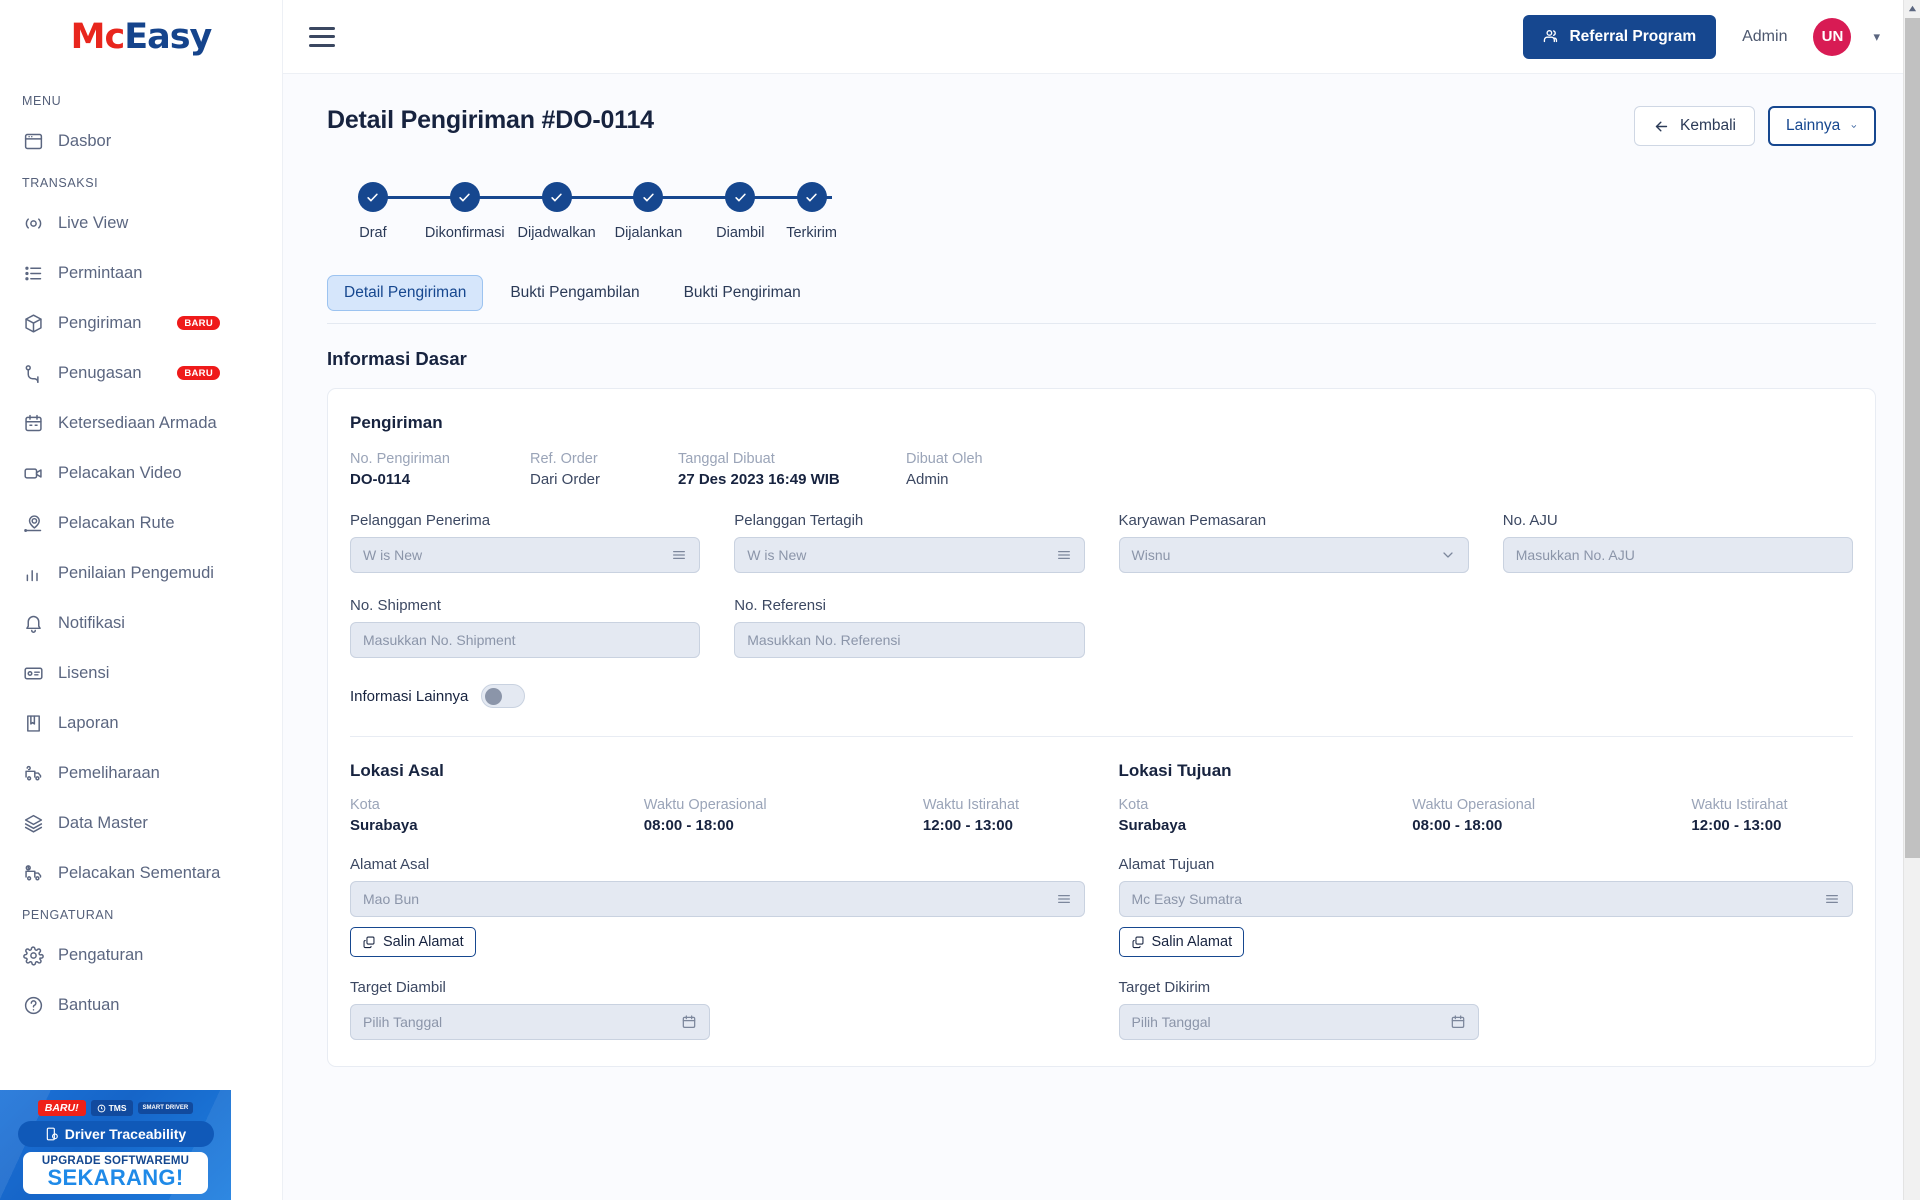 The image size is (1920, 1200). What do you see at coordinates (33, 523) in the screenshot?
I see `map-pin-icon` at bounding box center [33, 523].